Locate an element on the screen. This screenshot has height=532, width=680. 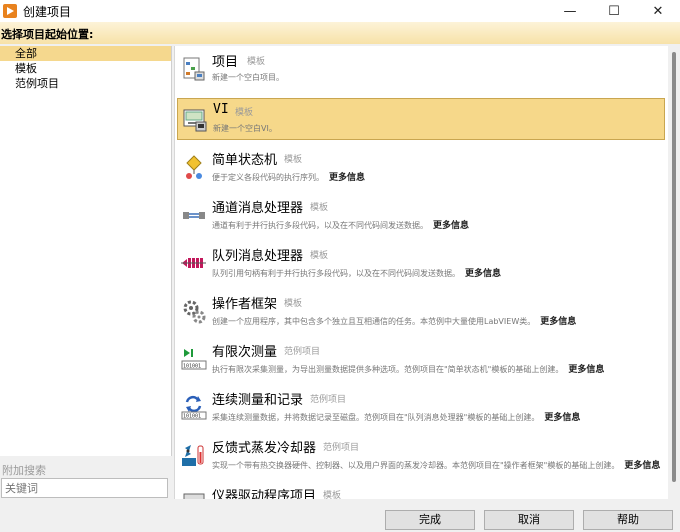
cooler-icon is located at coordinates (193, 455).